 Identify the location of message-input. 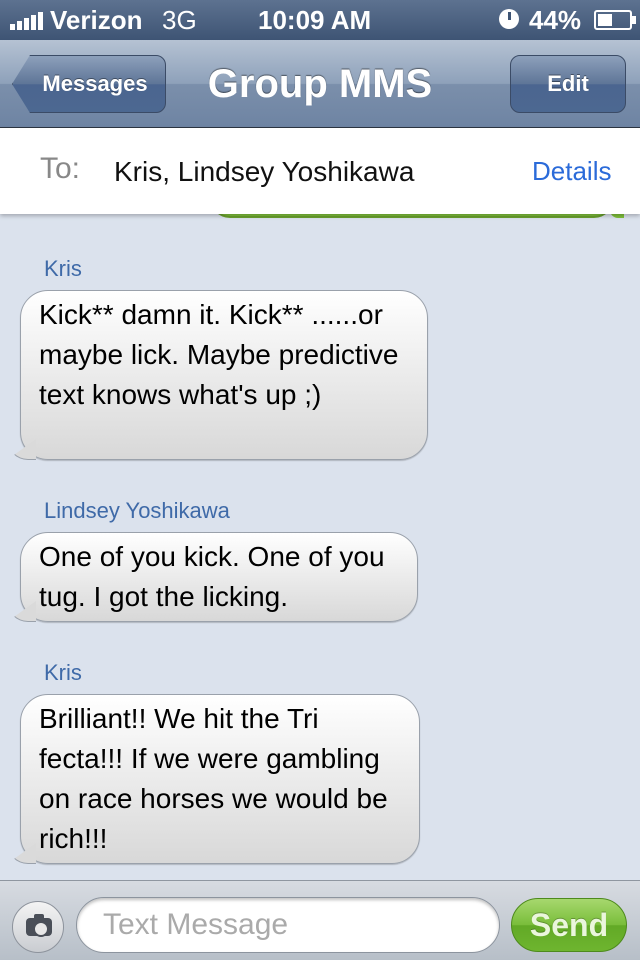
(288, 925).